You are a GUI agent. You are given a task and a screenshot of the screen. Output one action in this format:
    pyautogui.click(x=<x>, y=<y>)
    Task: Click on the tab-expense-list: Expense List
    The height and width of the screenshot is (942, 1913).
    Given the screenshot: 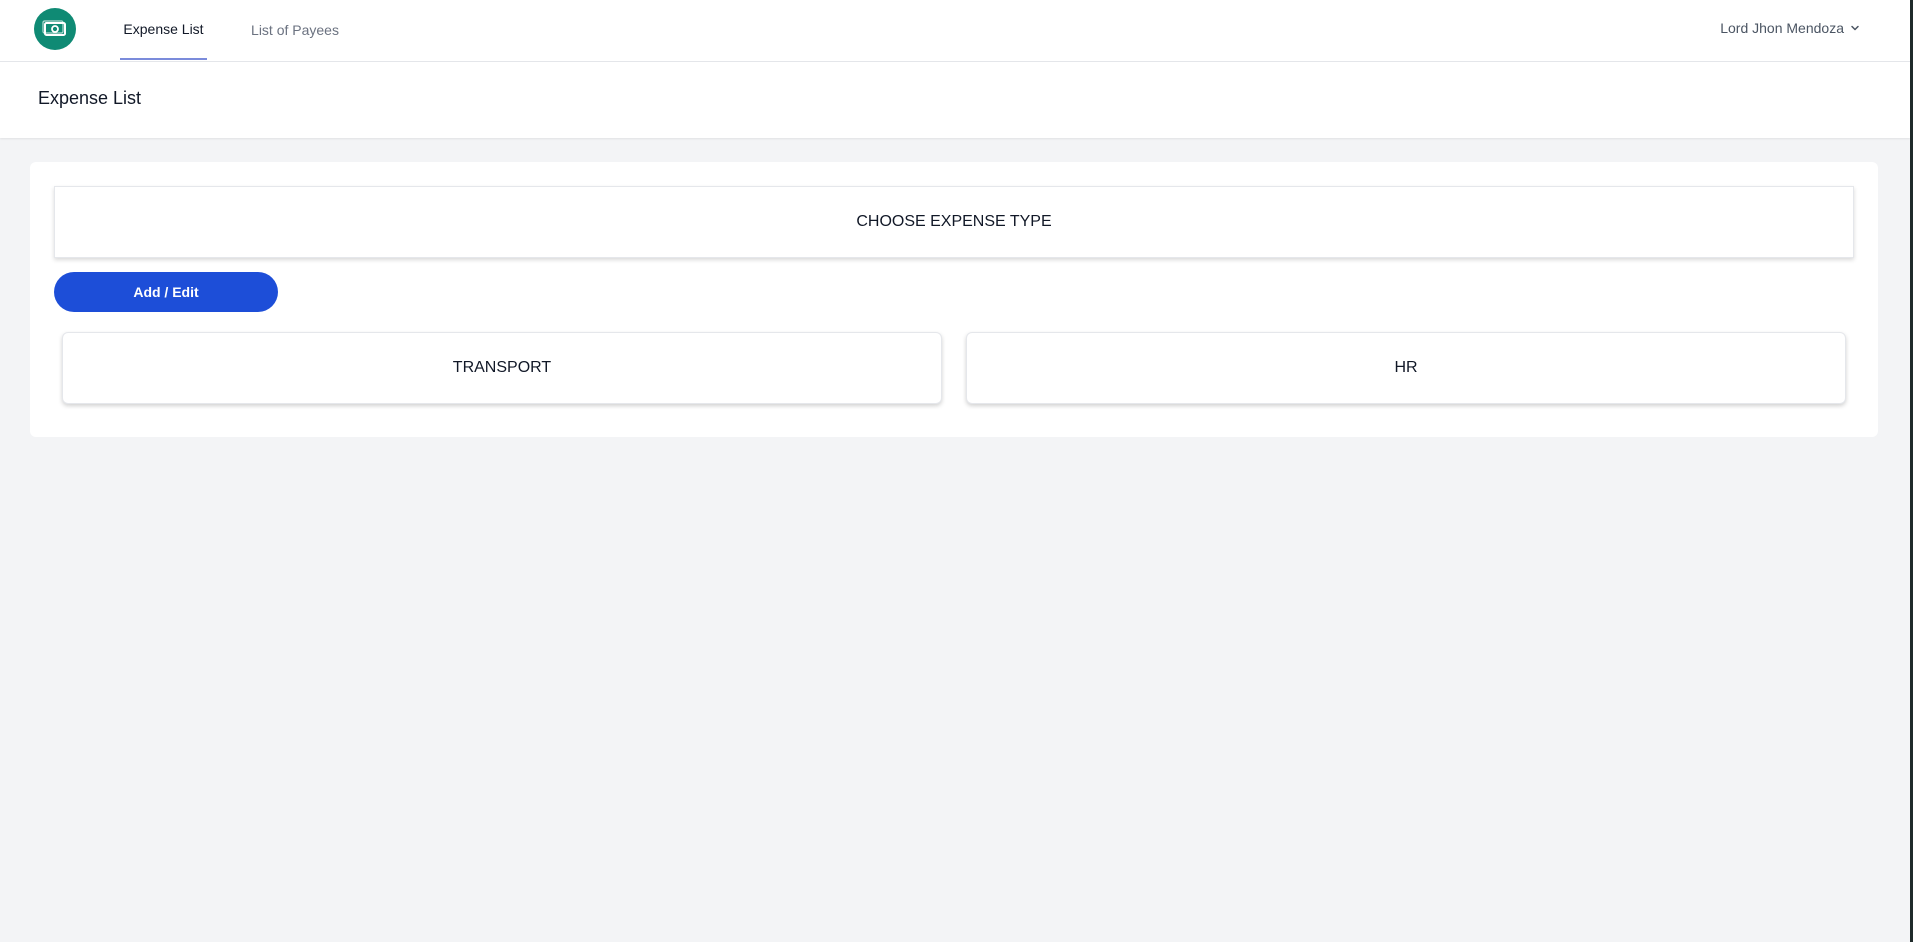 What is the action you would take?
    pyautogui.click(x=163, y=30)
    